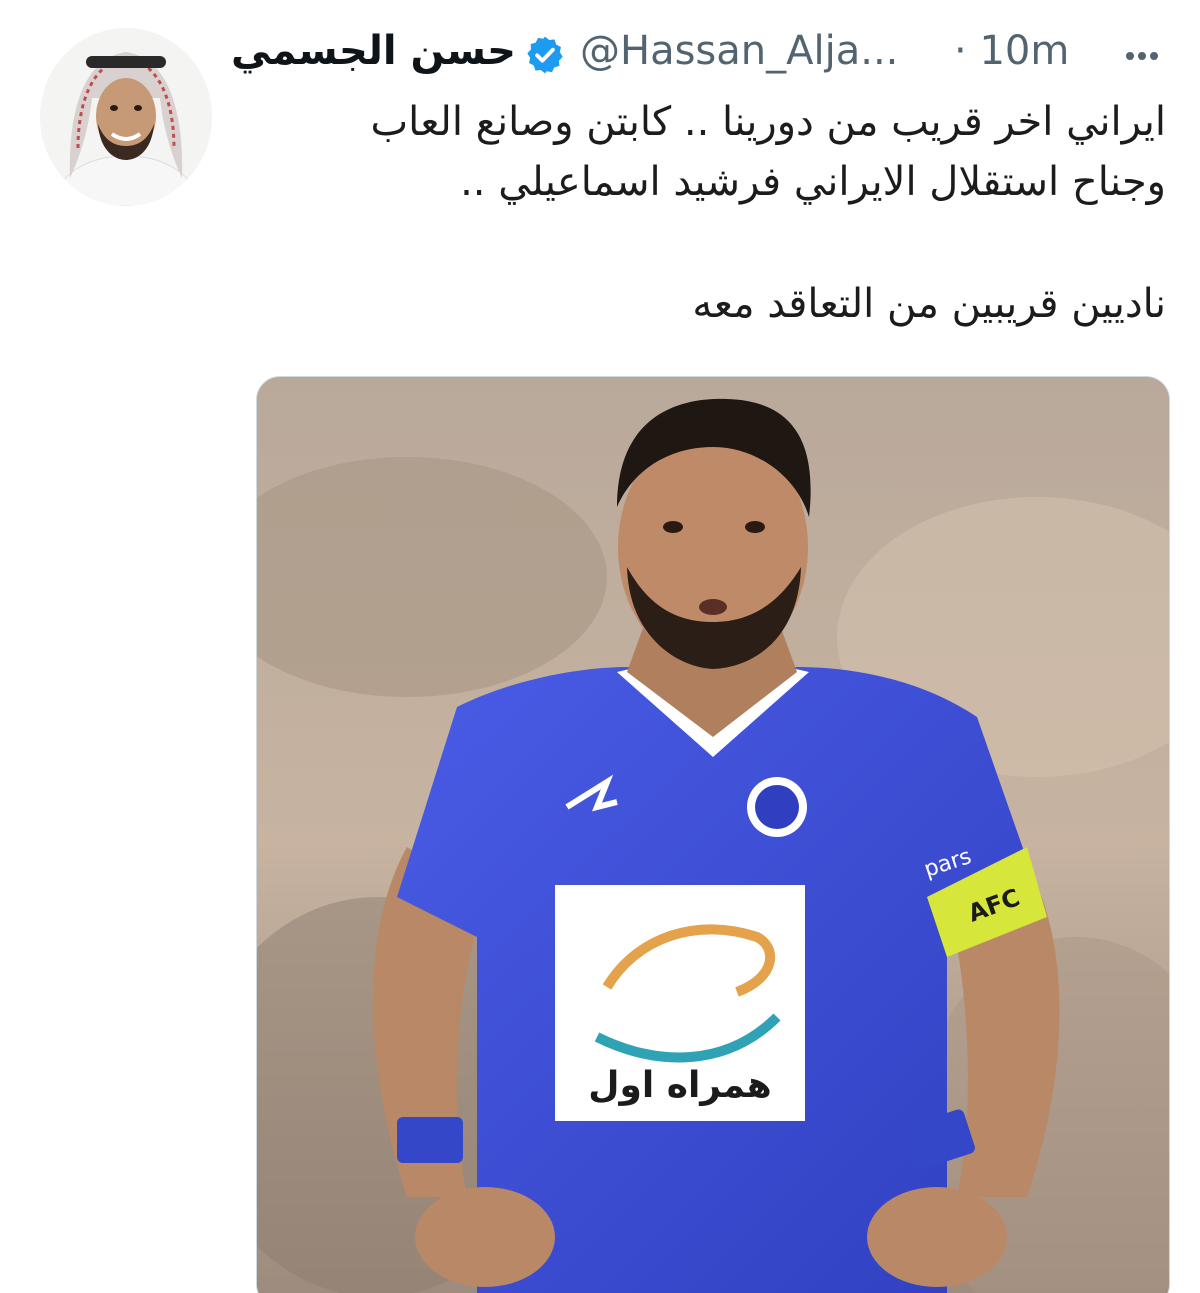 This screenshot has width=1200, height=1293. What do you see at coordinates (929, 304) in the screenshot?
I see `tweet-line-3: ناديين قريبين من التعاقد معه` at bounding box center [929, 304].